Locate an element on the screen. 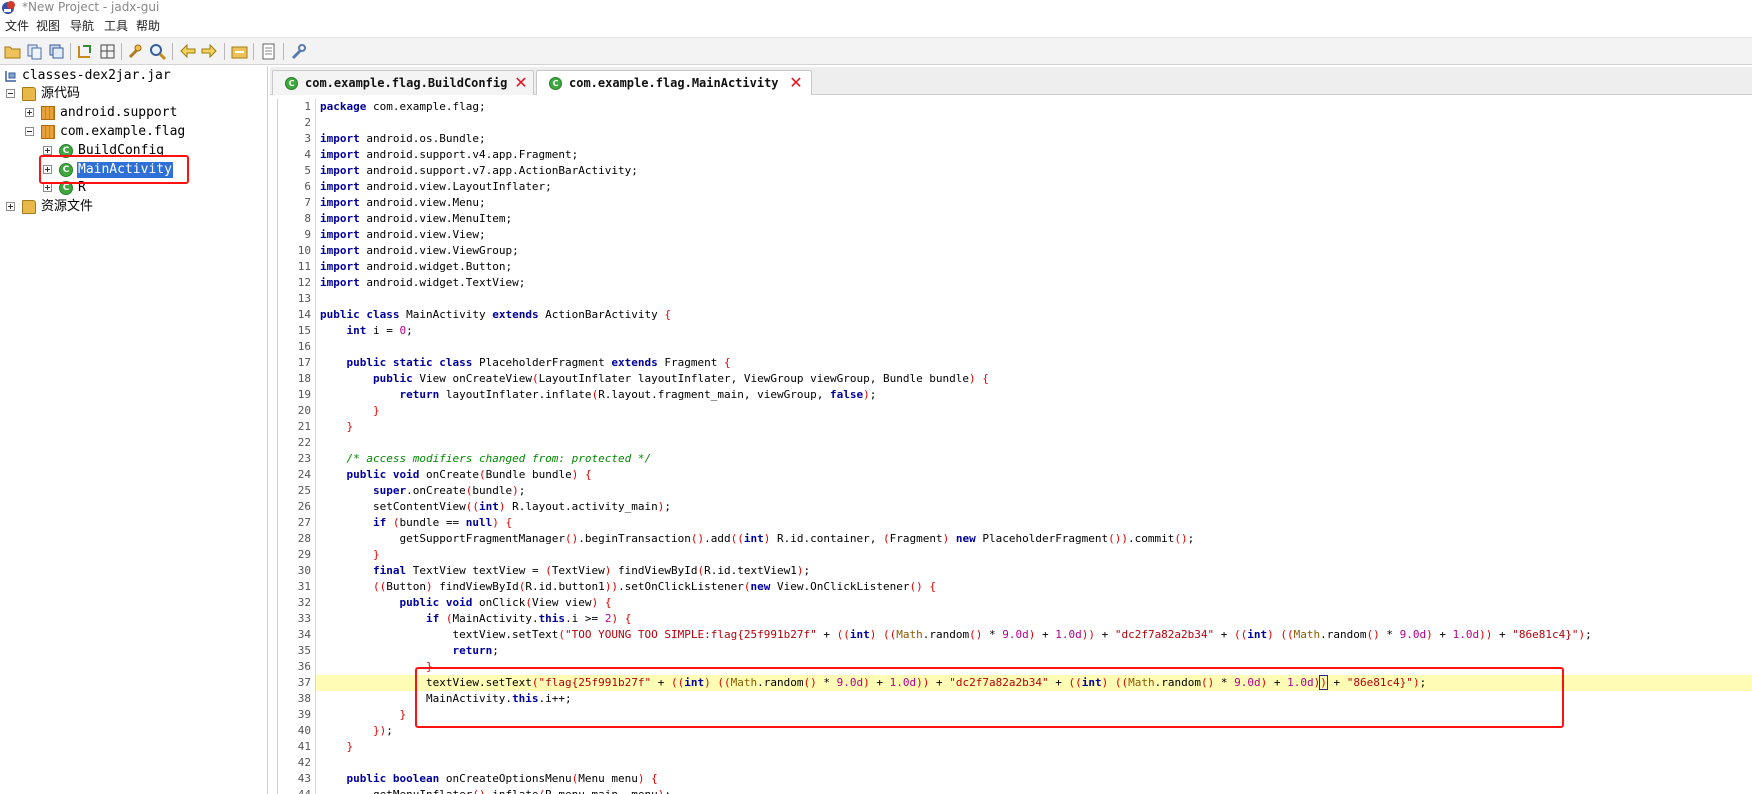 This screenshot has width=1752, height=794. line-number: 21 is located at coordinates (304, 426).